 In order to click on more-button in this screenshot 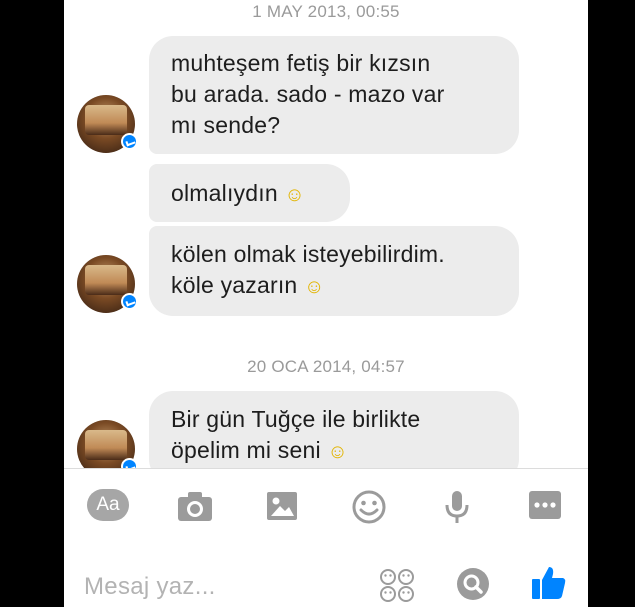, I will do `click(547, 508)`.